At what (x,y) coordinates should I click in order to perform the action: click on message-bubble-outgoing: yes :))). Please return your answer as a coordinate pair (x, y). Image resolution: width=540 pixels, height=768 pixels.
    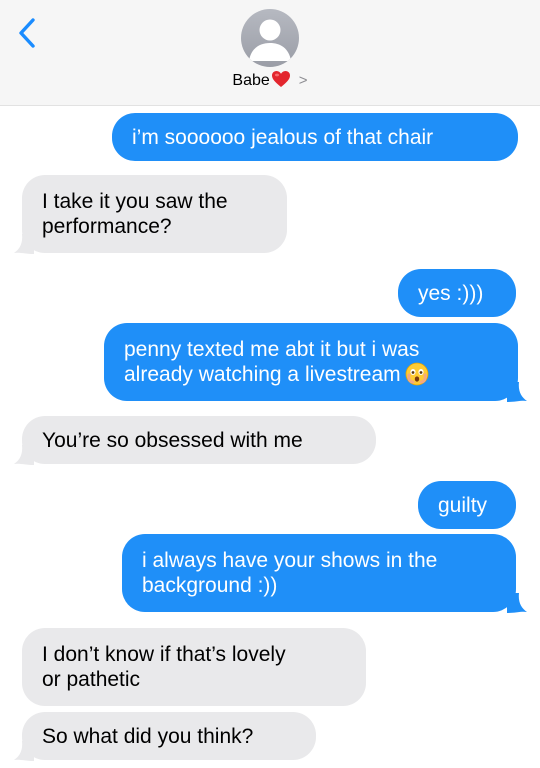
    Looking at the image, I should click on (457, 293).